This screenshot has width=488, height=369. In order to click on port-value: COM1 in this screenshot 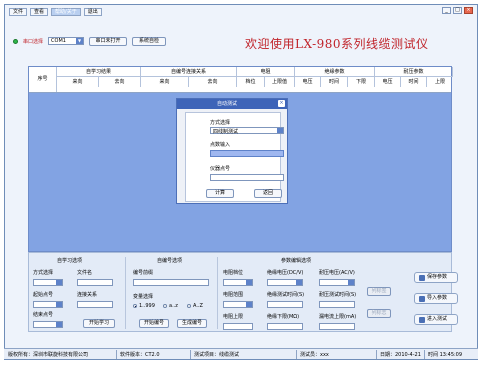, I will do `click(58, 41)`.